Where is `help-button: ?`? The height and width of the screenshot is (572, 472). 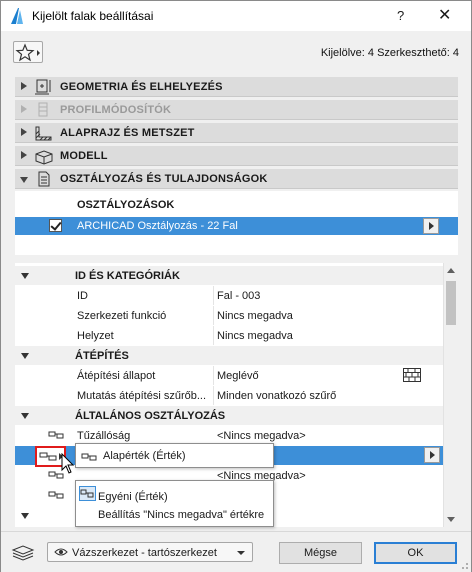 help-button: ? is located at coordinates (400, 15).